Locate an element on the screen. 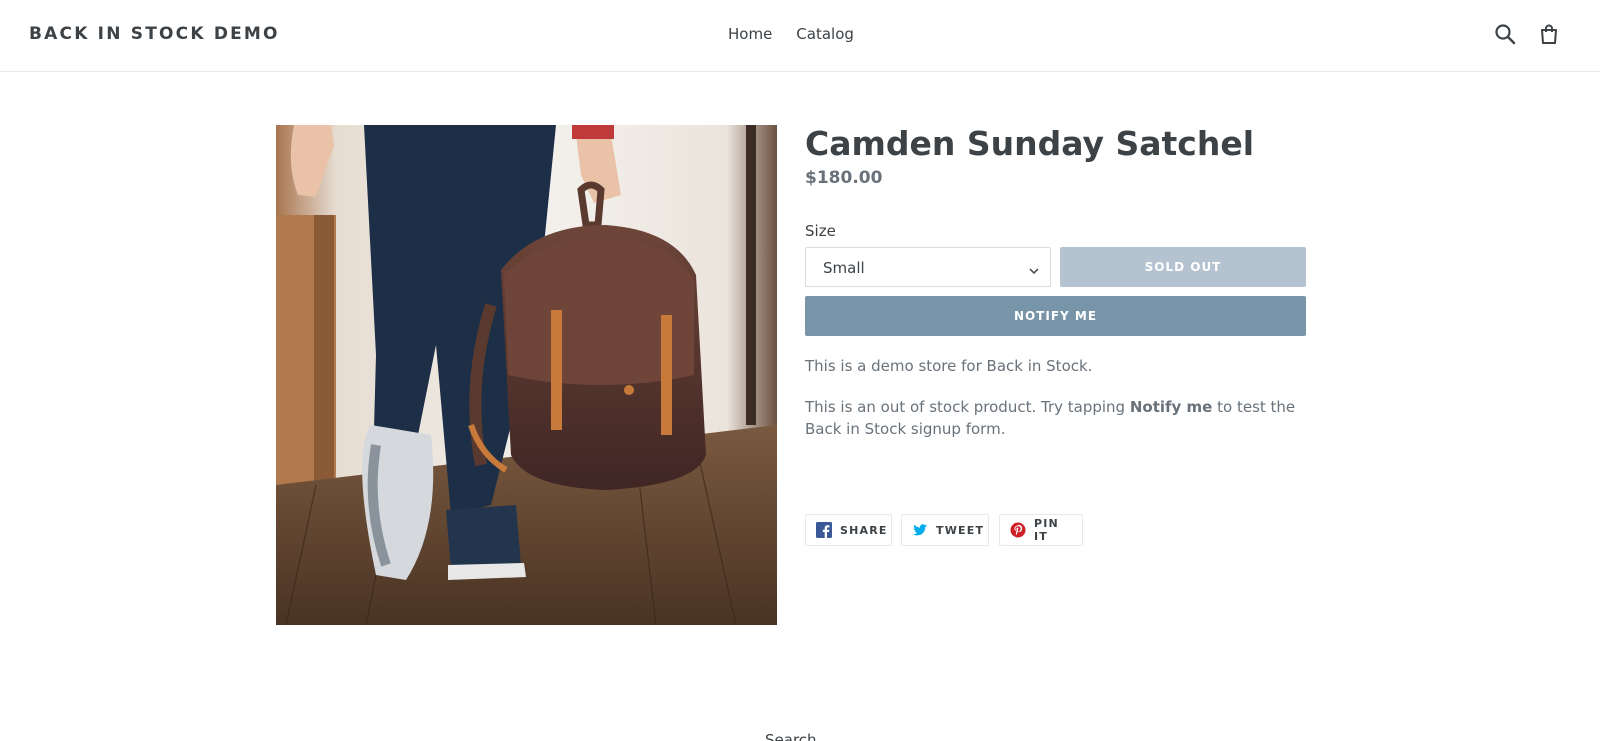 The image size is (1600, 741). share-pinterest-label: PIN IT is located at coordinates (1046, 530).